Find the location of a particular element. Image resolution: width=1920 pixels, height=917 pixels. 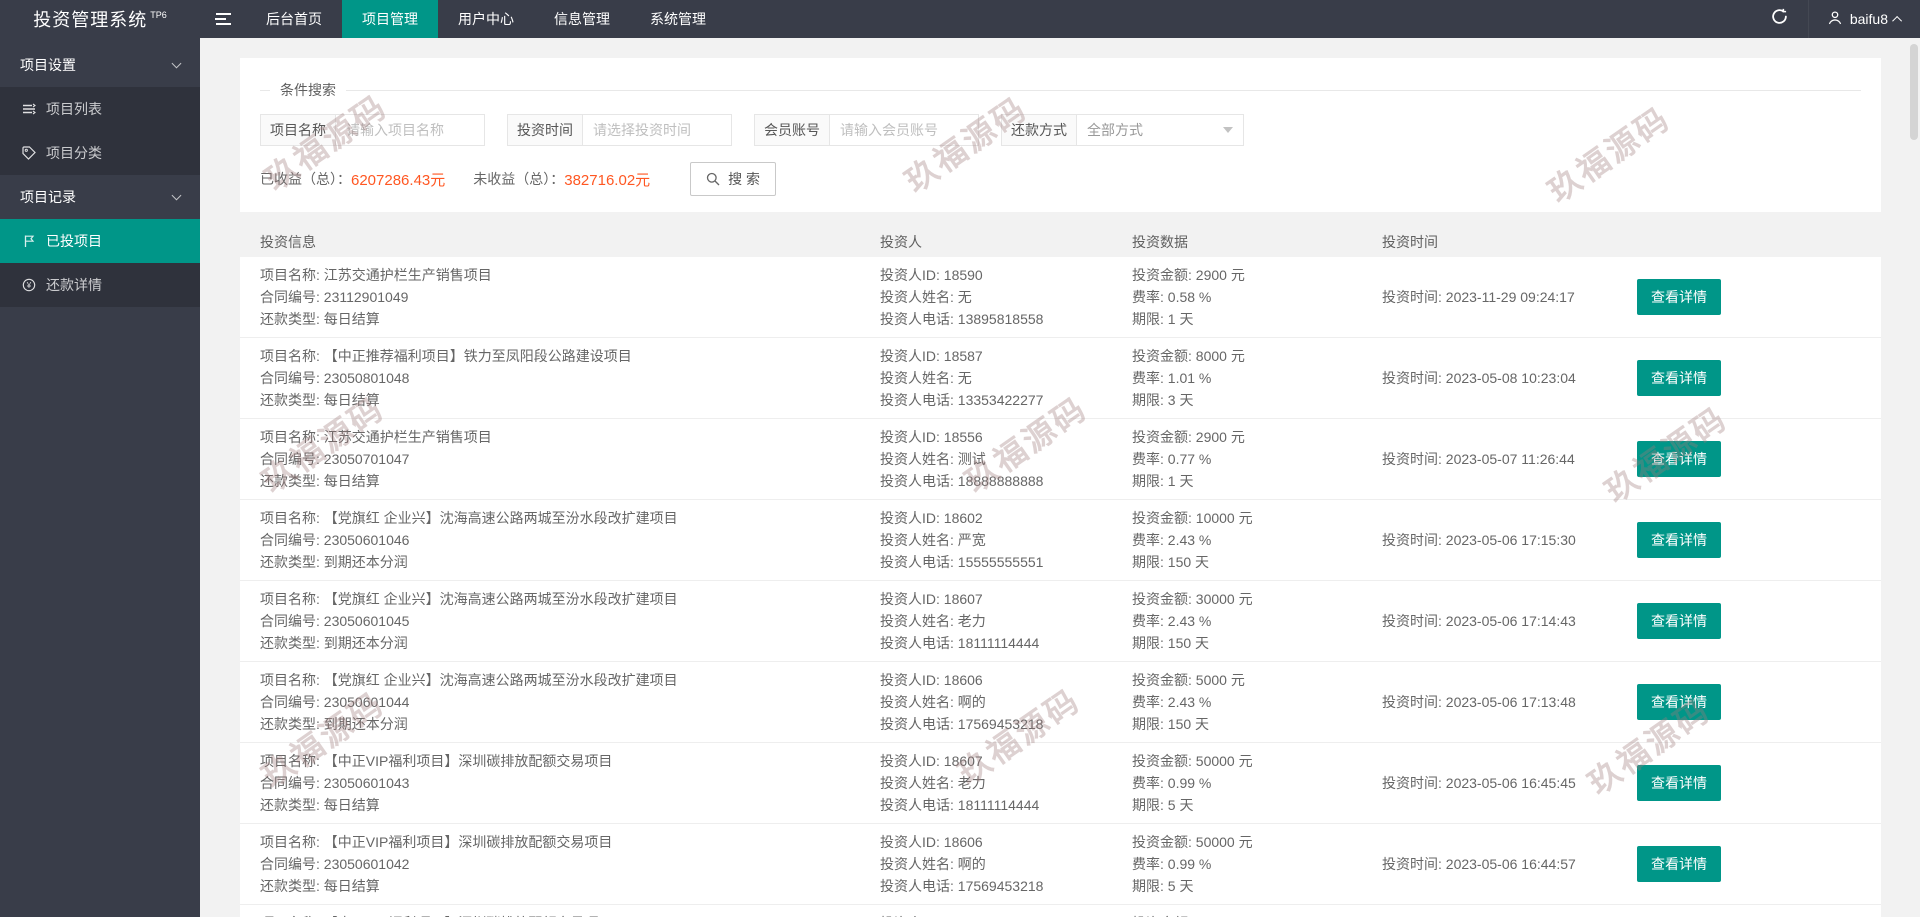

member-account-input is located at coordinates (904, 130).